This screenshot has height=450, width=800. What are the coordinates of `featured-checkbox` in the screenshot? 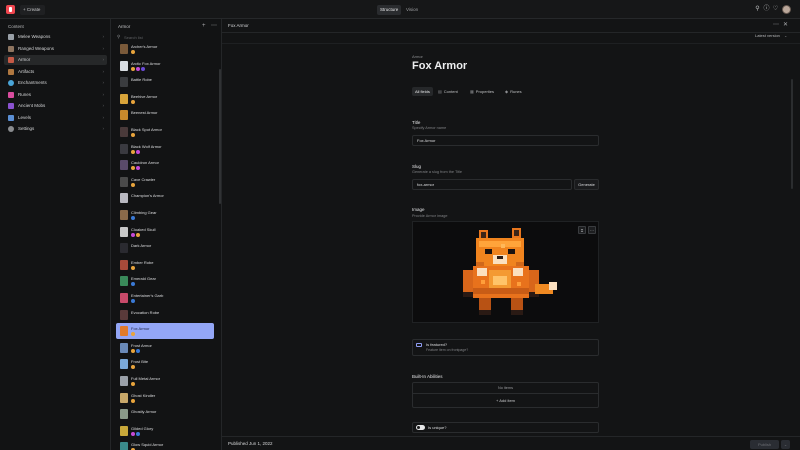 It's located at (419, 345).